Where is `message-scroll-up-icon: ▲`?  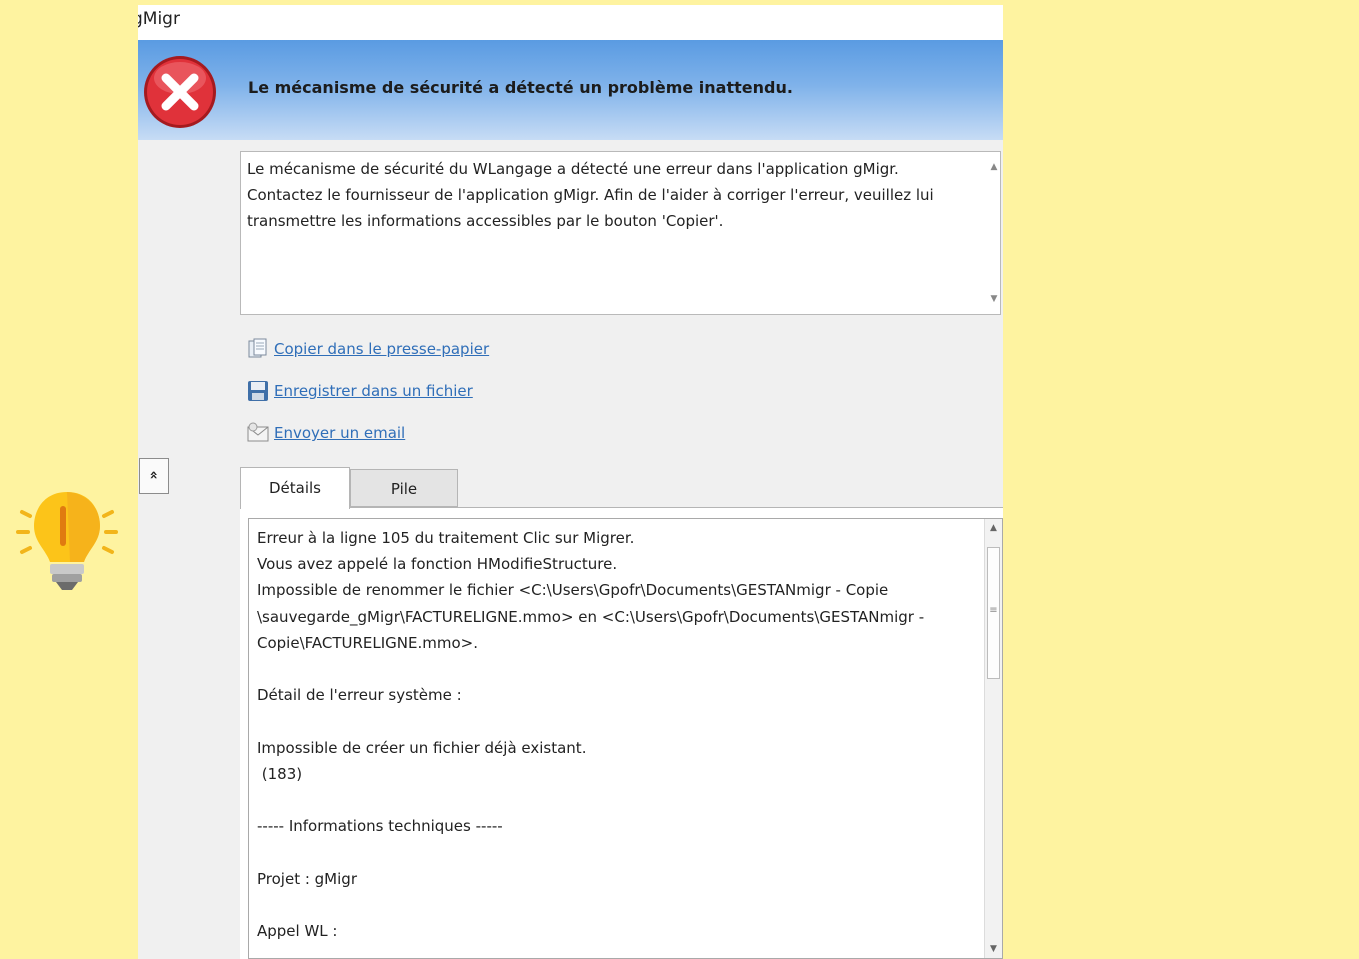 message-scroll-up-icon: ▲ is located at coordinates (994, 167).